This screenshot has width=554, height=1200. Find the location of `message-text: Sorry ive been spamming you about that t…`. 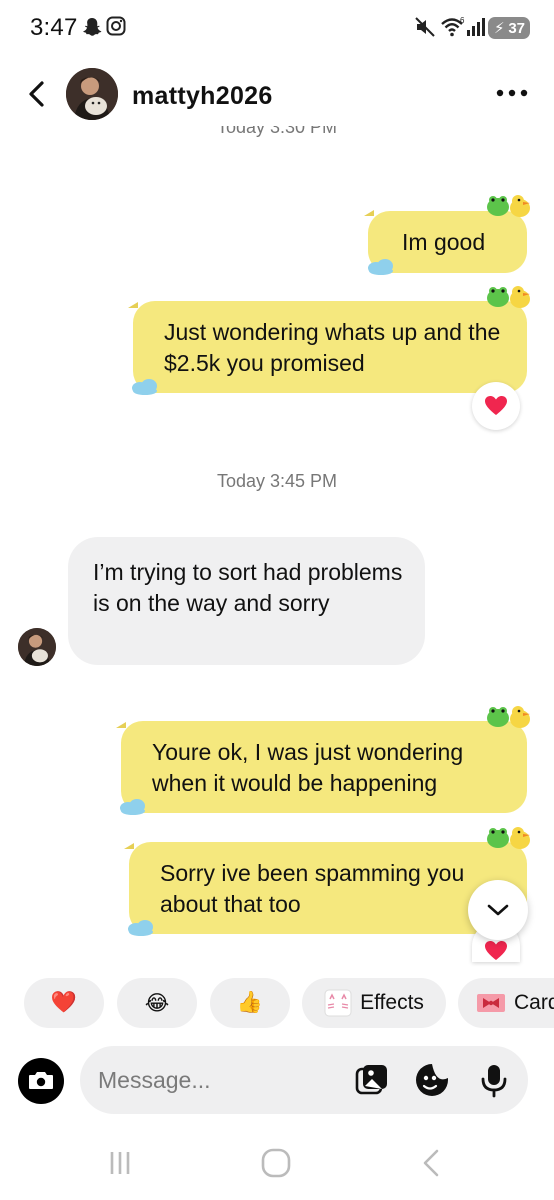

message-text: Sorry ive been spamming you about that t… is located at coordinates (312, 888).